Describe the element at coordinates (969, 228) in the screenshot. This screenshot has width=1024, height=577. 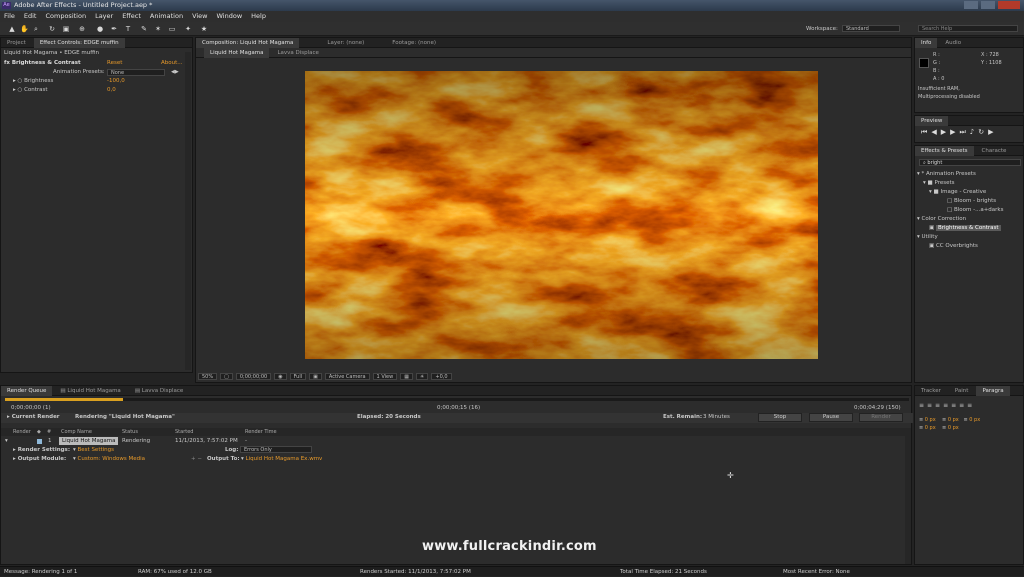
I see `tree-brightness-contrast: ▣ Brightness & Contrast` at that location.